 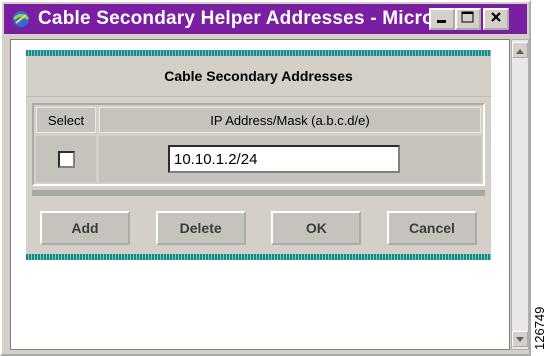 I want to click on scroll-up-button, so click(x=520, y=50).